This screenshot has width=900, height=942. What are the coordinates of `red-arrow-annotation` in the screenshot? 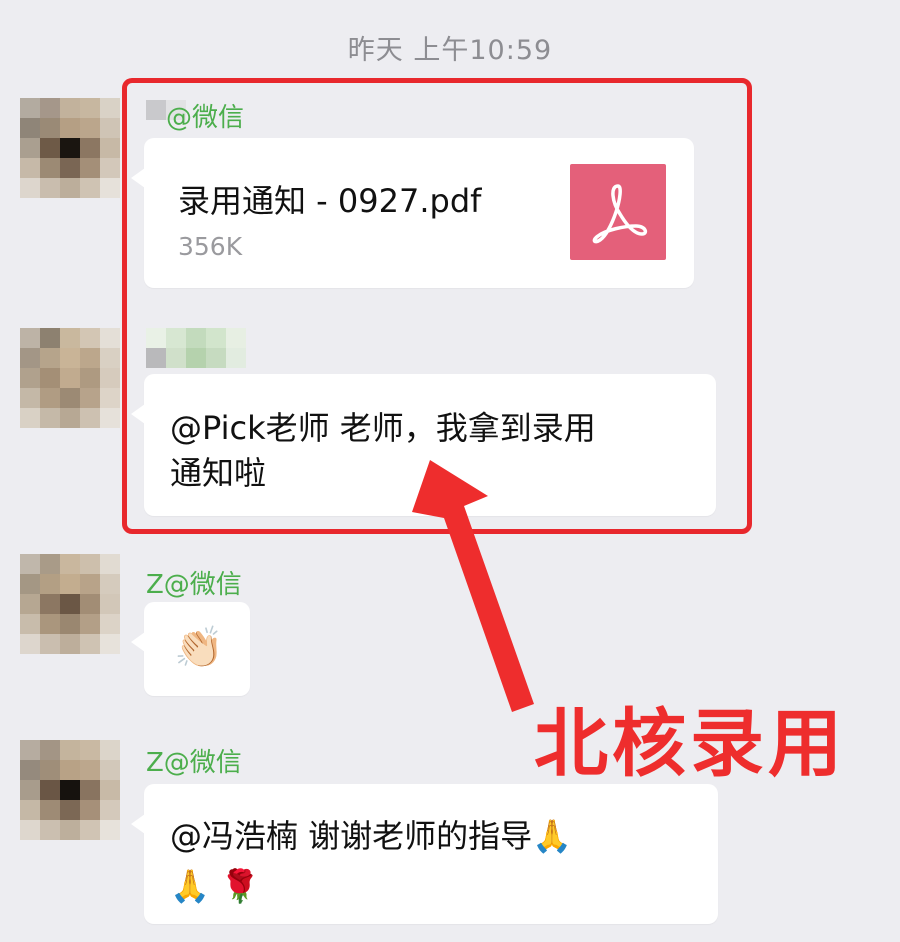 It's located at (473, 586).